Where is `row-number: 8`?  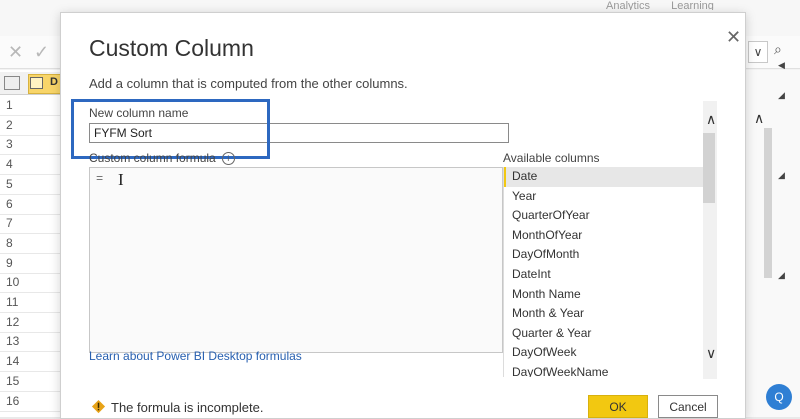 row-number: 8 is located at coordinates (9, 242).